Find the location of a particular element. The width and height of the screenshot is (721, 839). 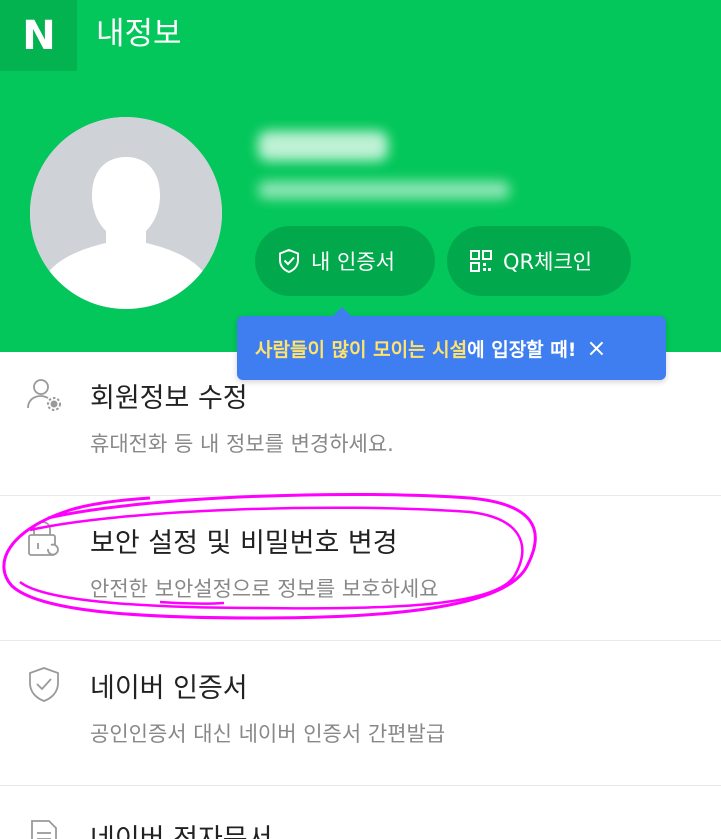

page-title: 내정보 is located at coordinates (139, 34).